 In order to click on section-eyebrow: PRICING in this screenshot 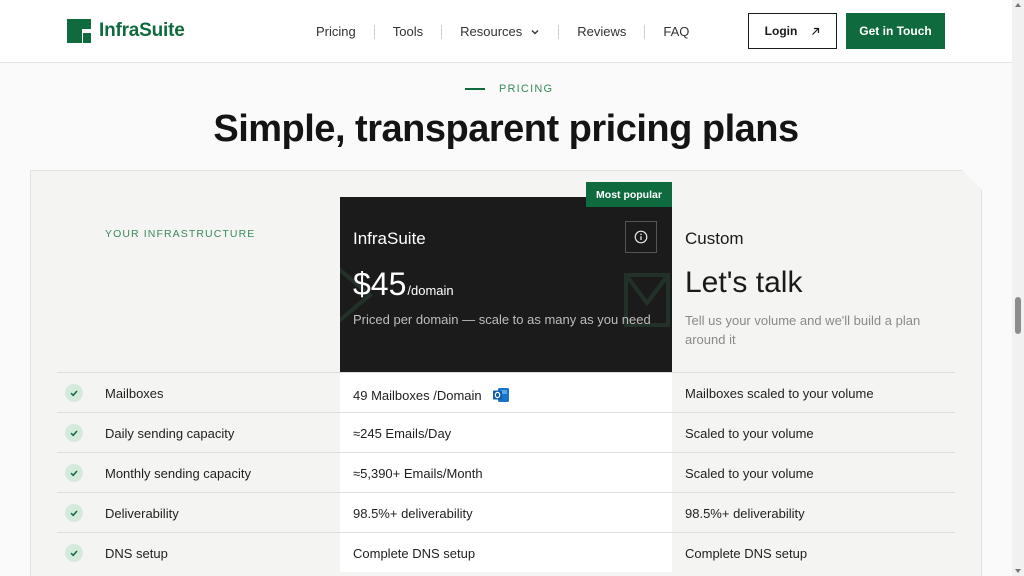, I will do `click(509, 89)`.